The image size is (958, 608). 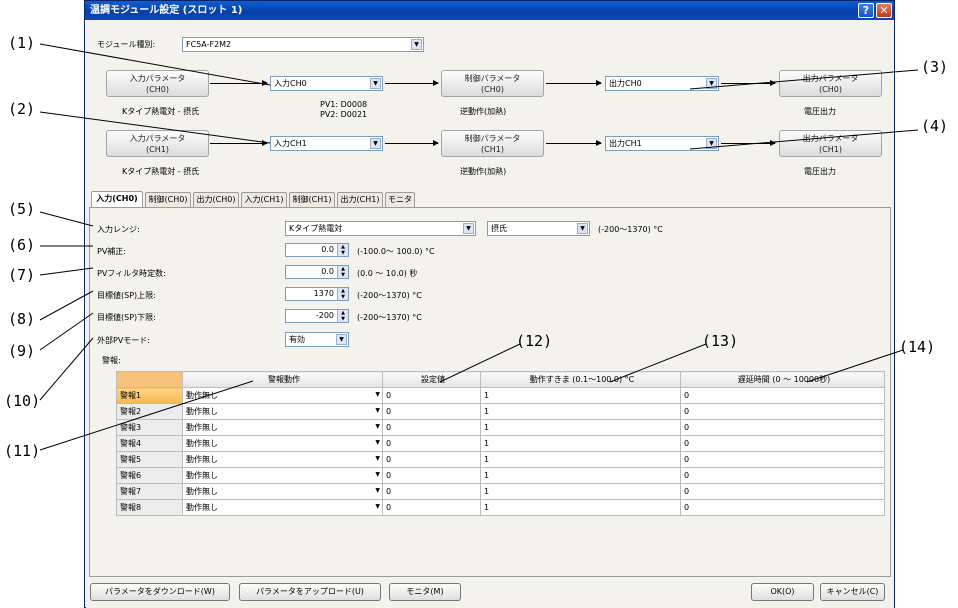 I want to click on control-param-button-ch1: 制御パラメータ (CH1), so click(x=492, y=143).